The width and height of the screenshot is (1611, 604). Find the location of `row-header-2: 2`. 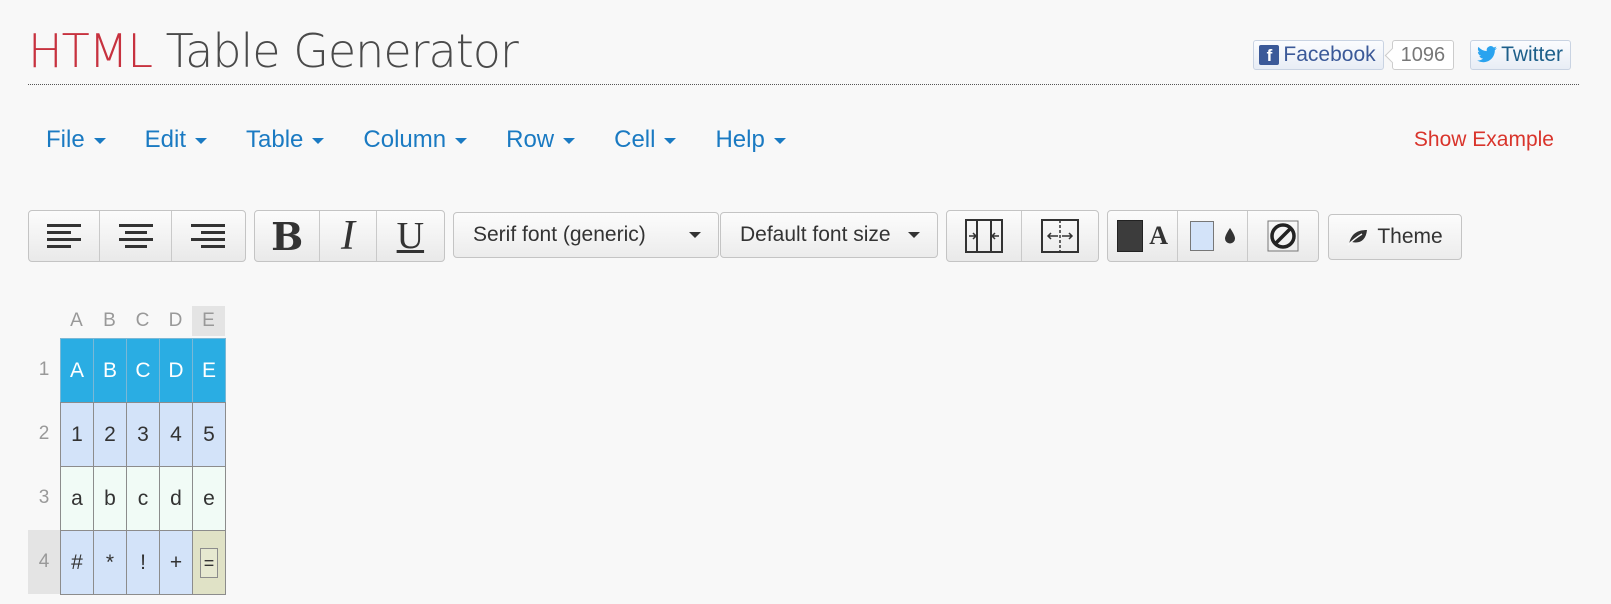

row-header-2: 2 is located at coordinates (44, 434).